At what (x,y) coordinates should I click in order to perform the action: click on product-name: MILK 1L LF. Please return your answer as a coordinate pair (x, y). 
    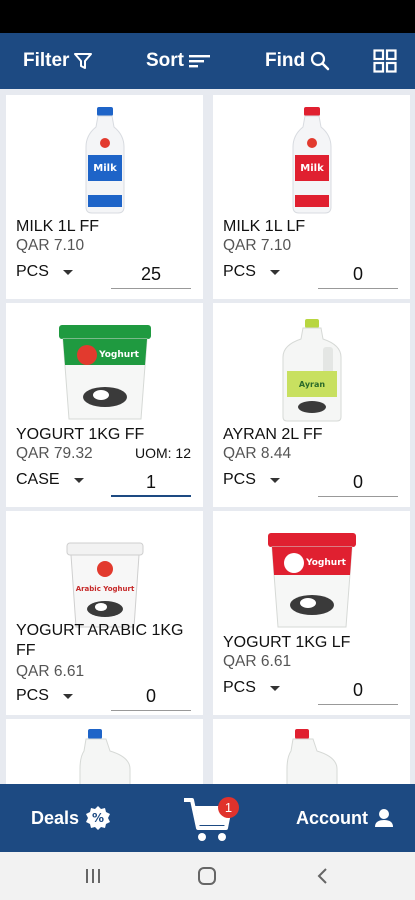
    Looking at the image, I should click on (264, 226).